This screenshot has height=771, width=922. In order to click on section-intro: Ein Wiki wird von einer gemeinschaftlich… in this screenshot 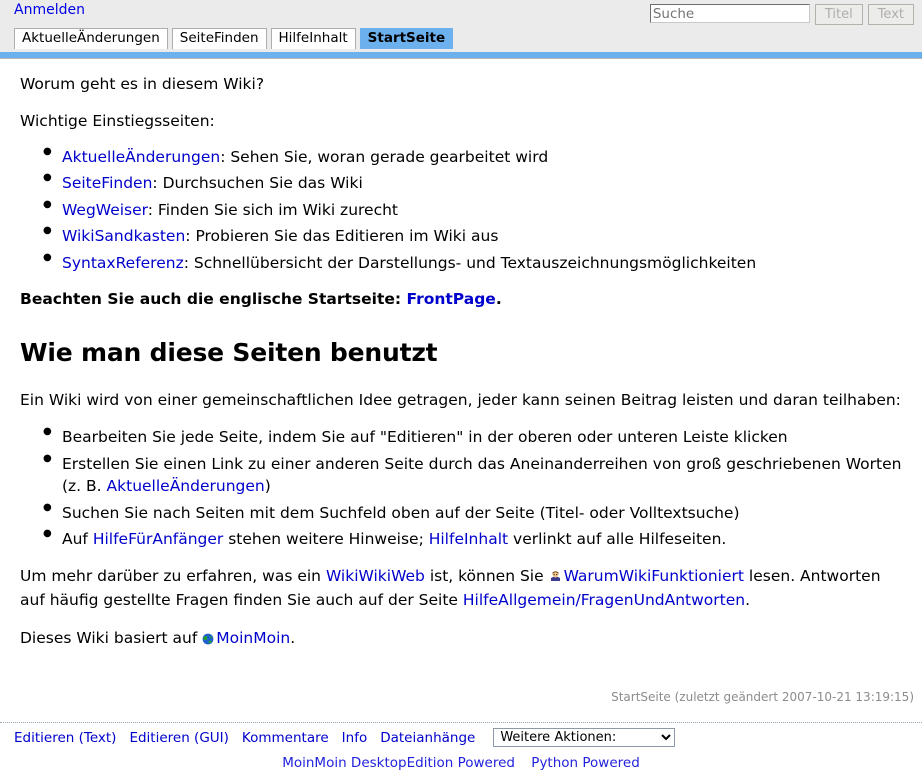, I will do `click(460, 400)`.